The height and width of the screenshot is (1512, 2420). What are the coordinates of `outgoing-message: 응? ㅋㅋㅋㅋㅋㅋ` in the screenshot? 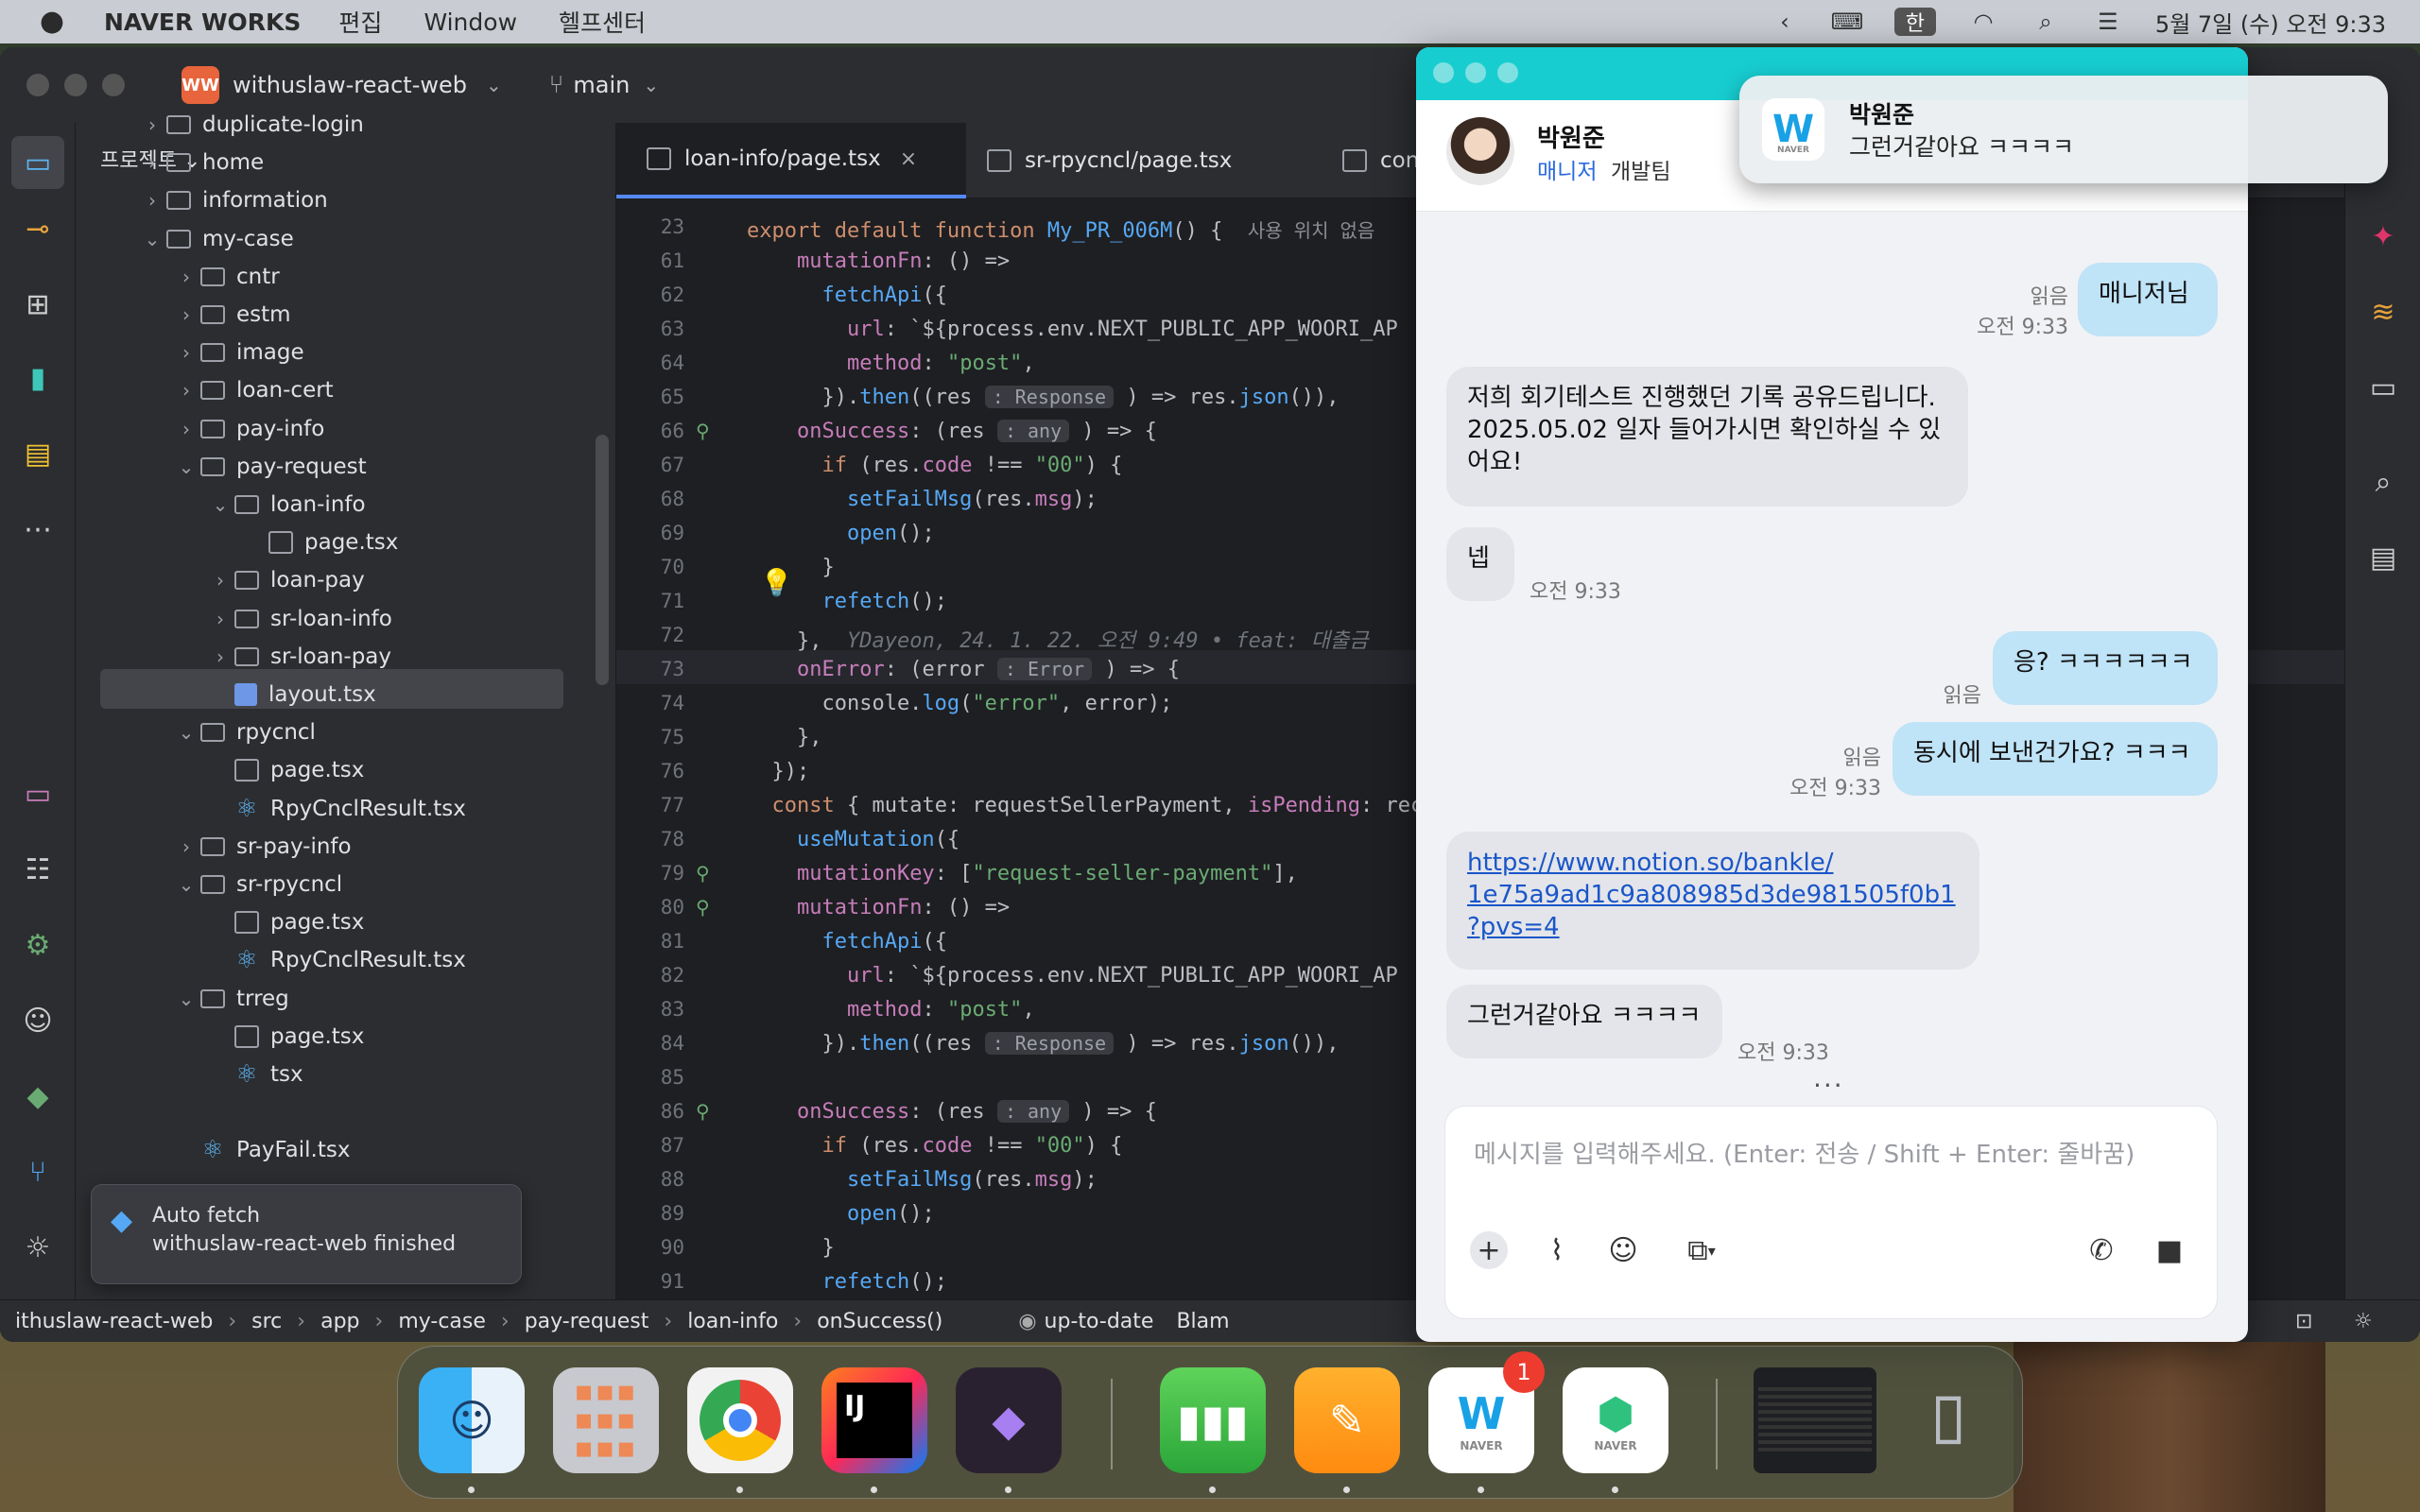 It's located at (2105, 668).